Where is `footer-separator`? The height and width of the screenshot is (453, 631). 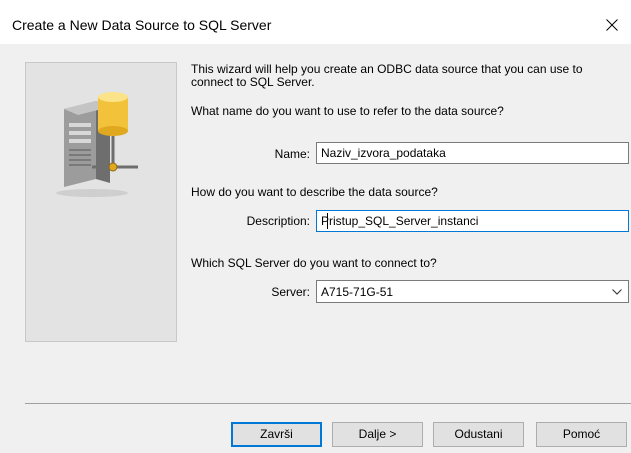
footer-separator is located at coordinates (328, 403).